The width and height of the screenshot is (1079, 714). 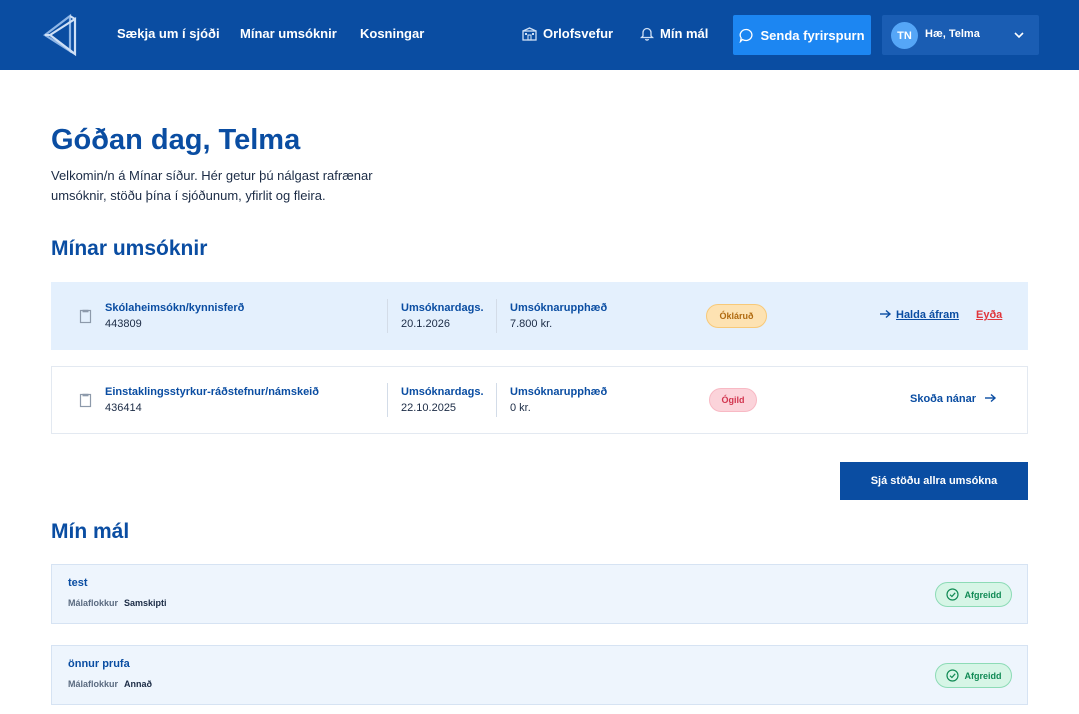 What do you see at coordinates (736, 316) in the screenshot?
I see `status-badge: Ókláruð` at bounding box center [736, 316].